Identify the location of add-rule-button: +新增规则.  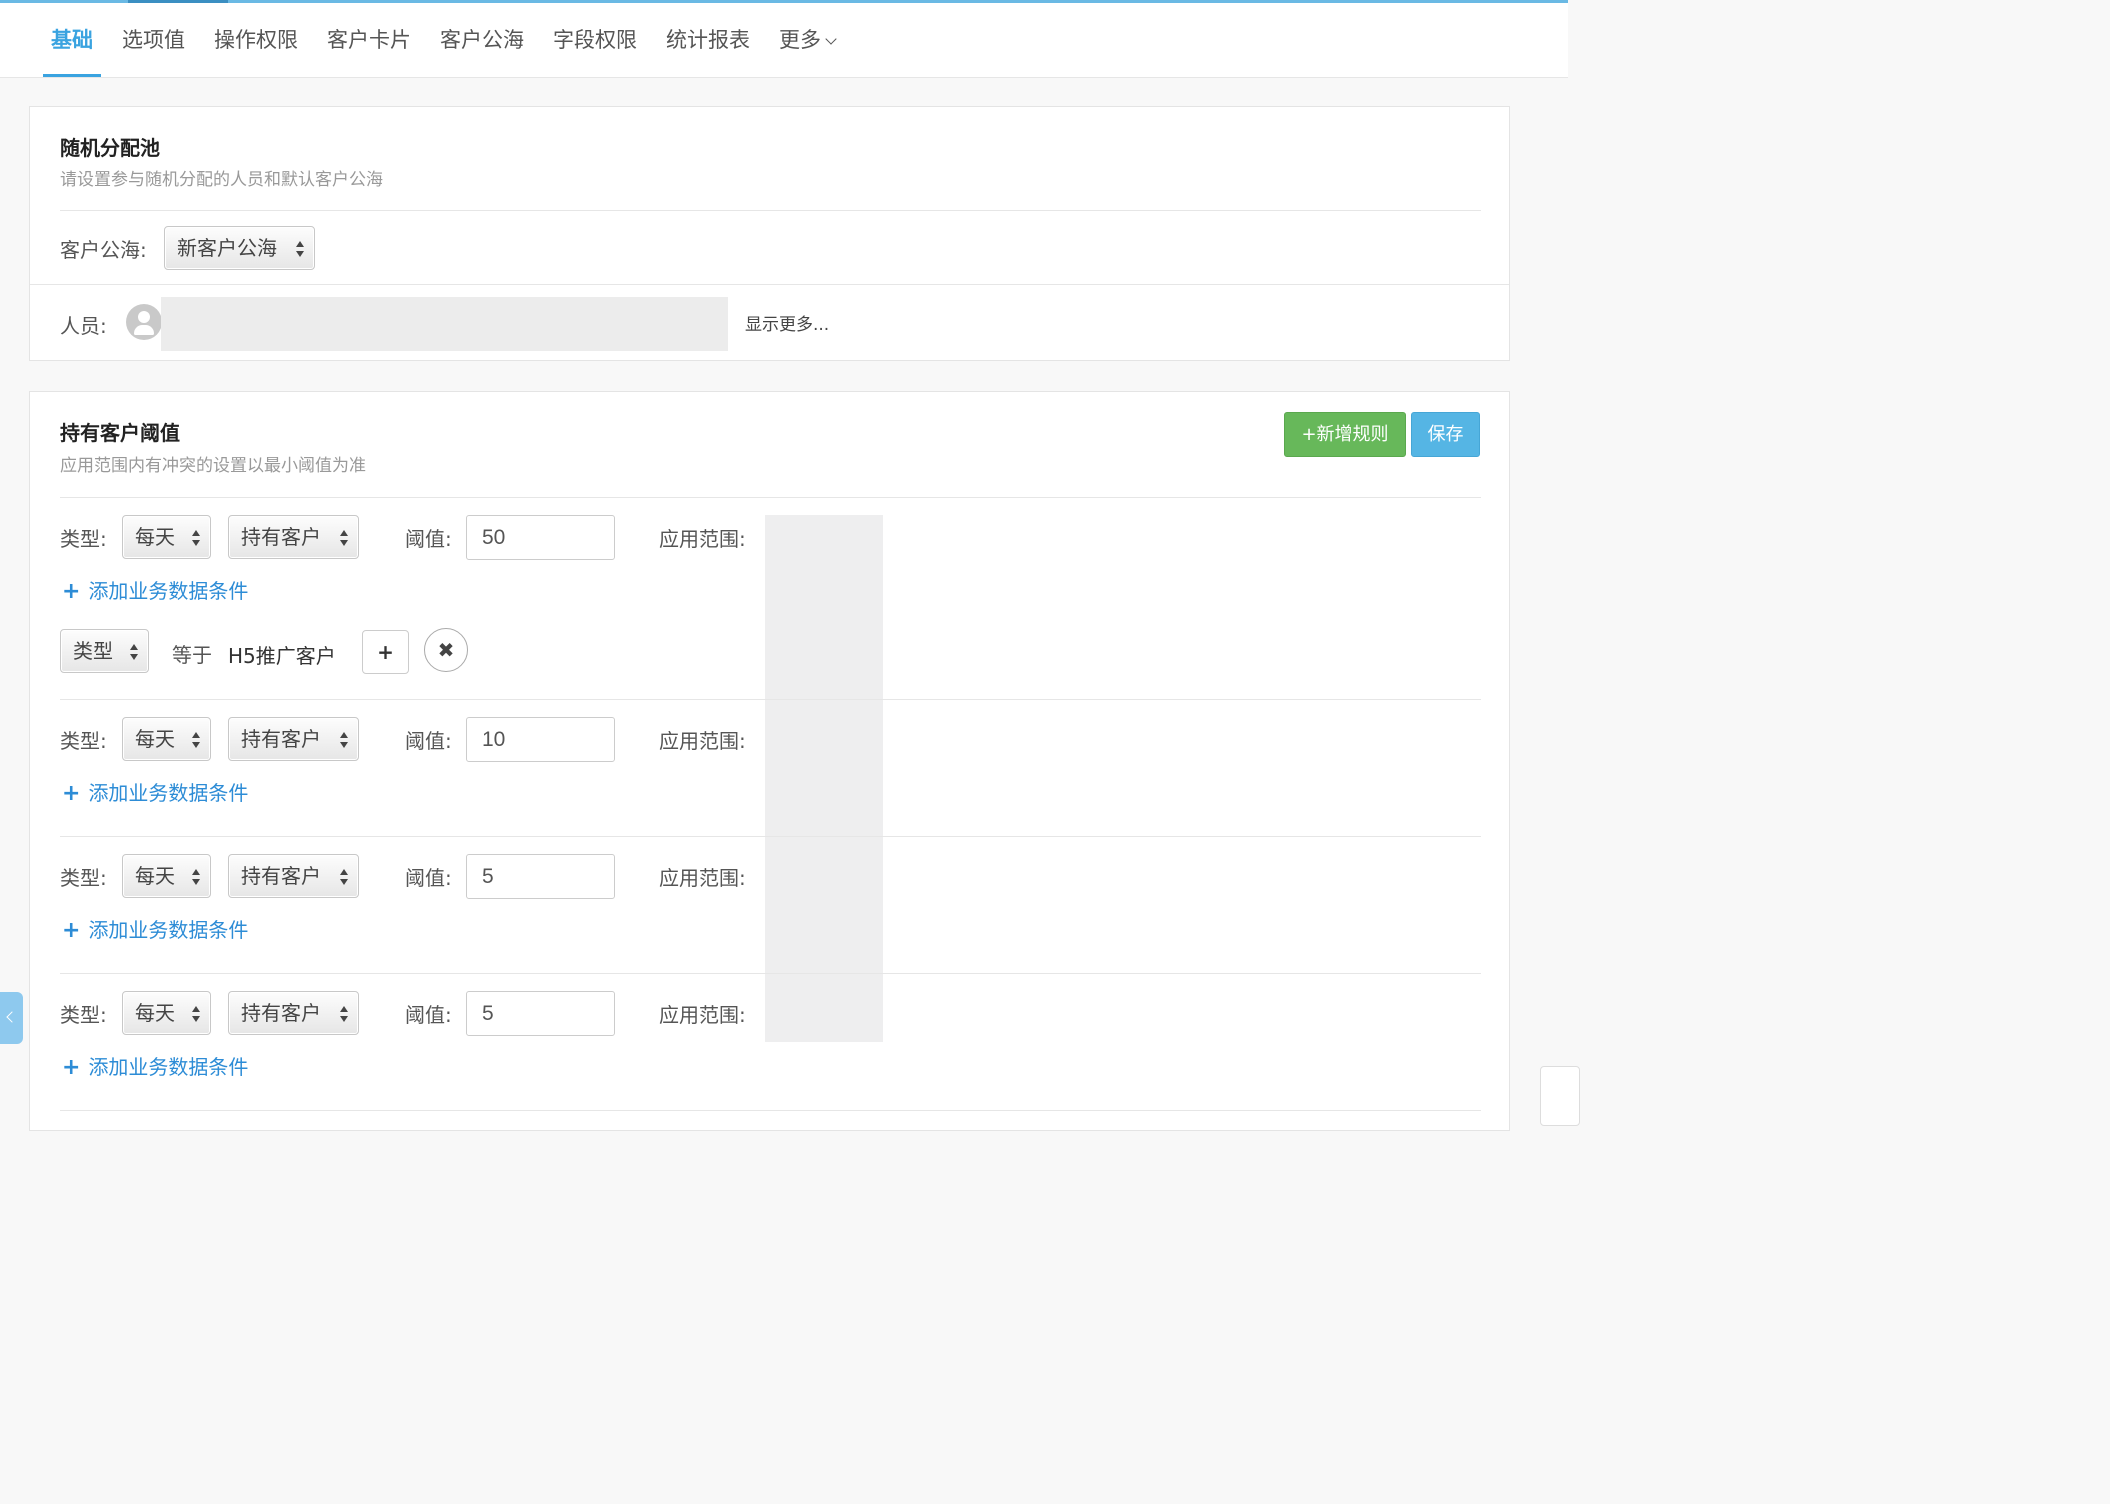
(1345, 434).